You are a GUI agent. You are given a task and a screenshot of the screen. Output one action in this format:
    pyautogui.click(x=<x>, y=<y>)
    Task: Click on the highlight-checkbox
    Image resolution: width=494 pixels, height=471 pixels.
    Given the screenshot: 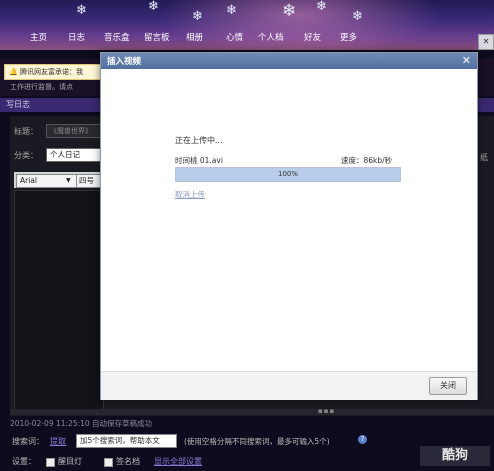 What is the action you would take?
    pyautogui.click(x=50, y=462)
    